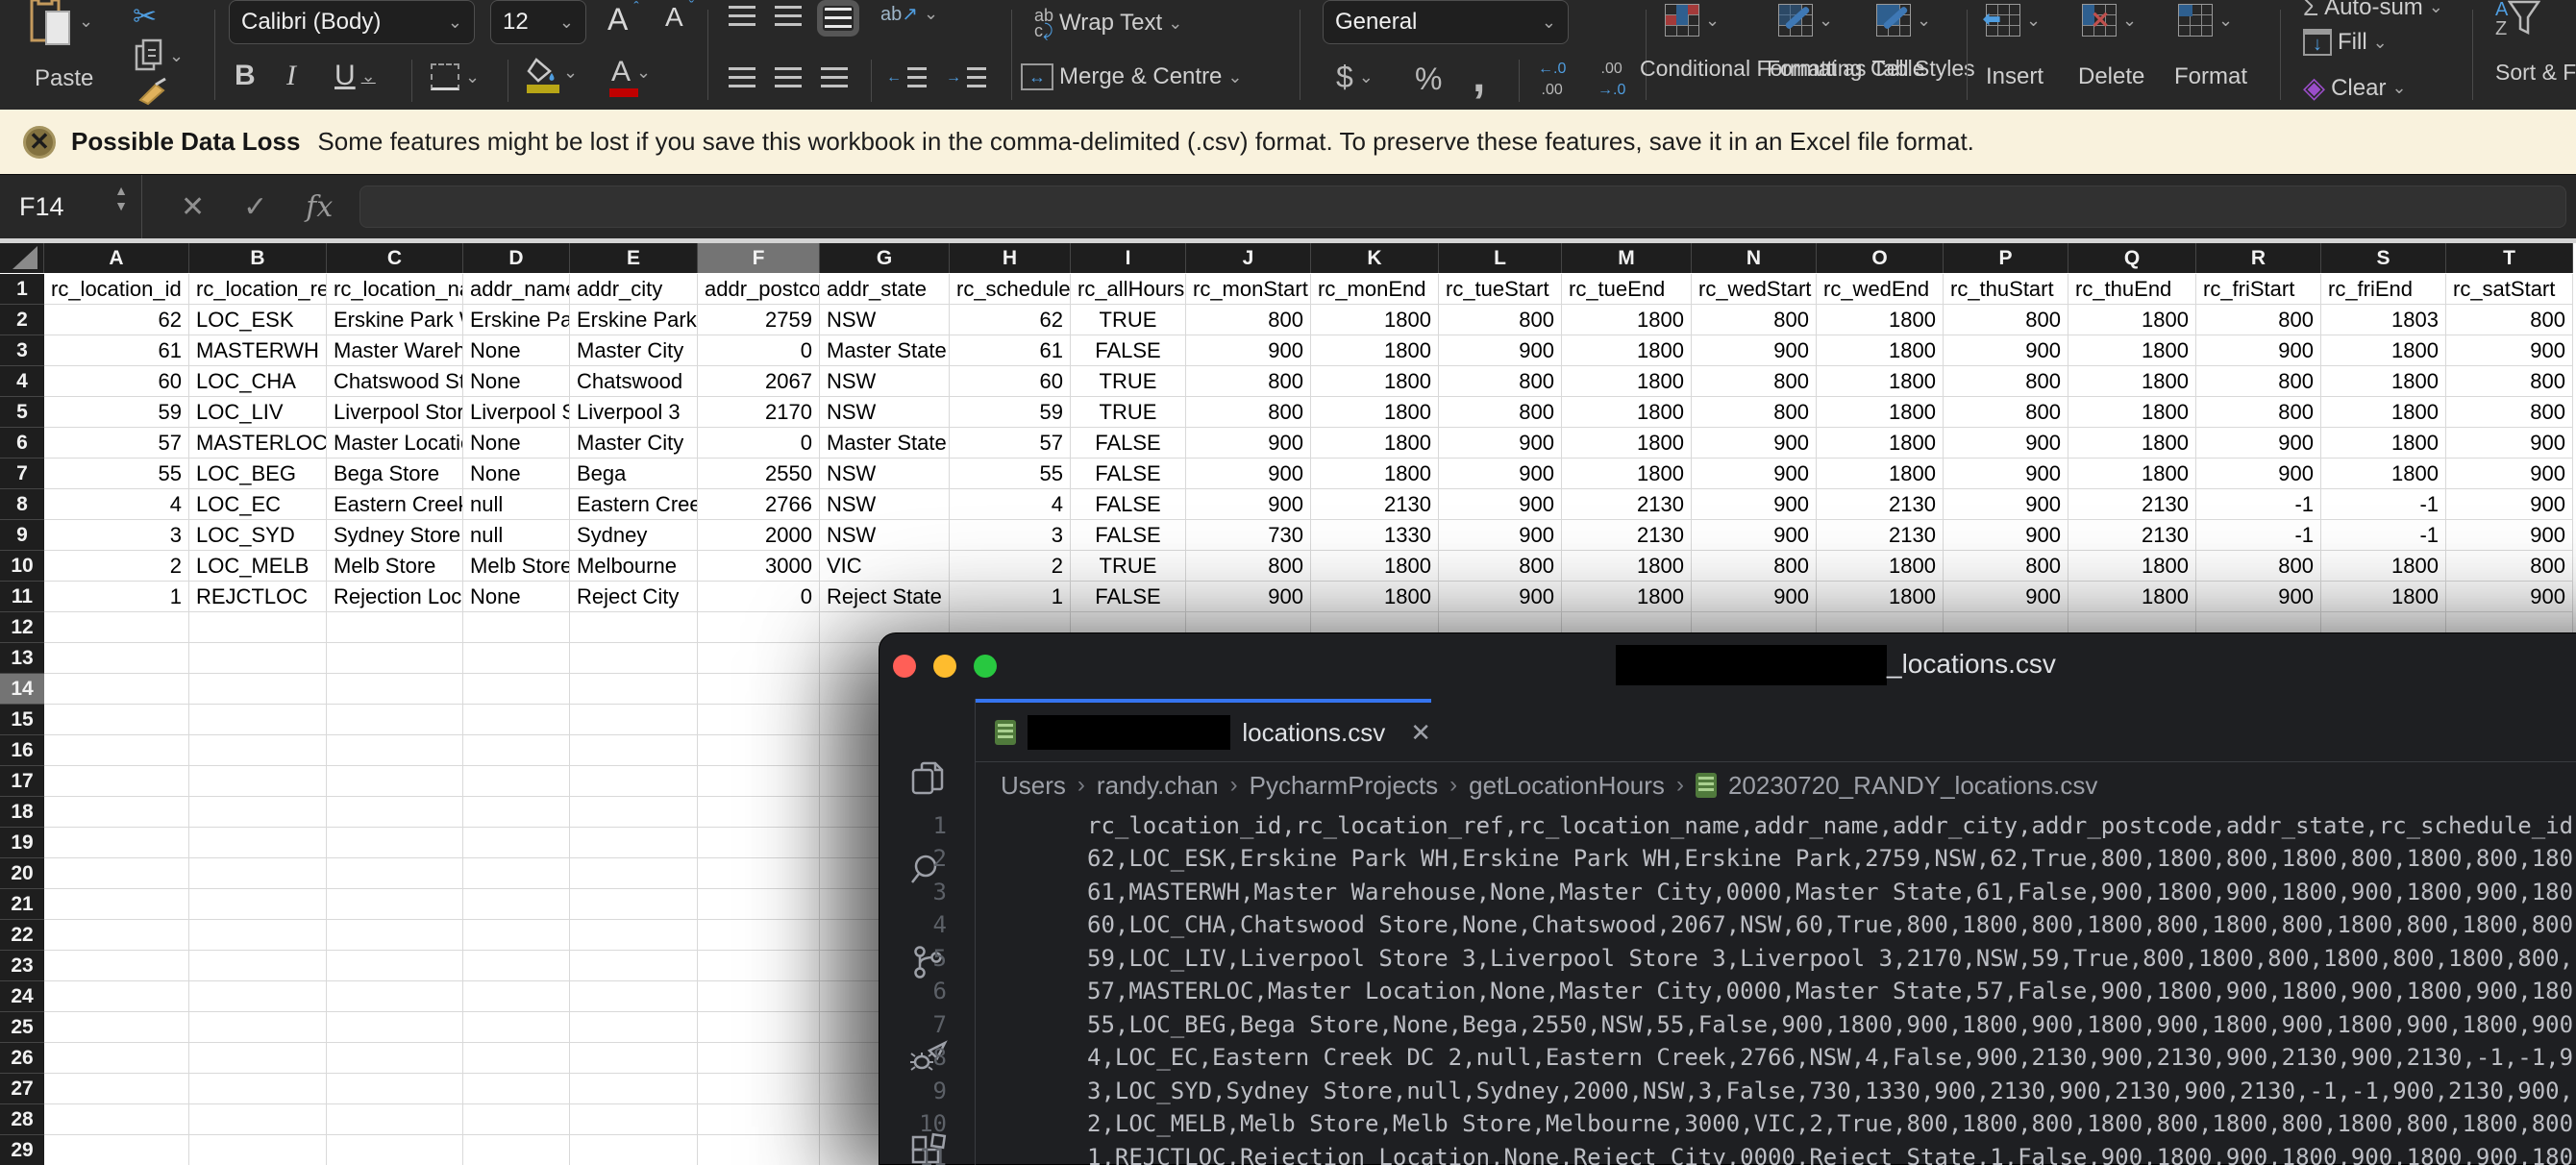 The height and width of the screenshot is (1165, 2576). What do you see at coordinates (1375, 320) in the screenshot?
I see `cell-K2: 1800` at bounding box center [1375, 320].